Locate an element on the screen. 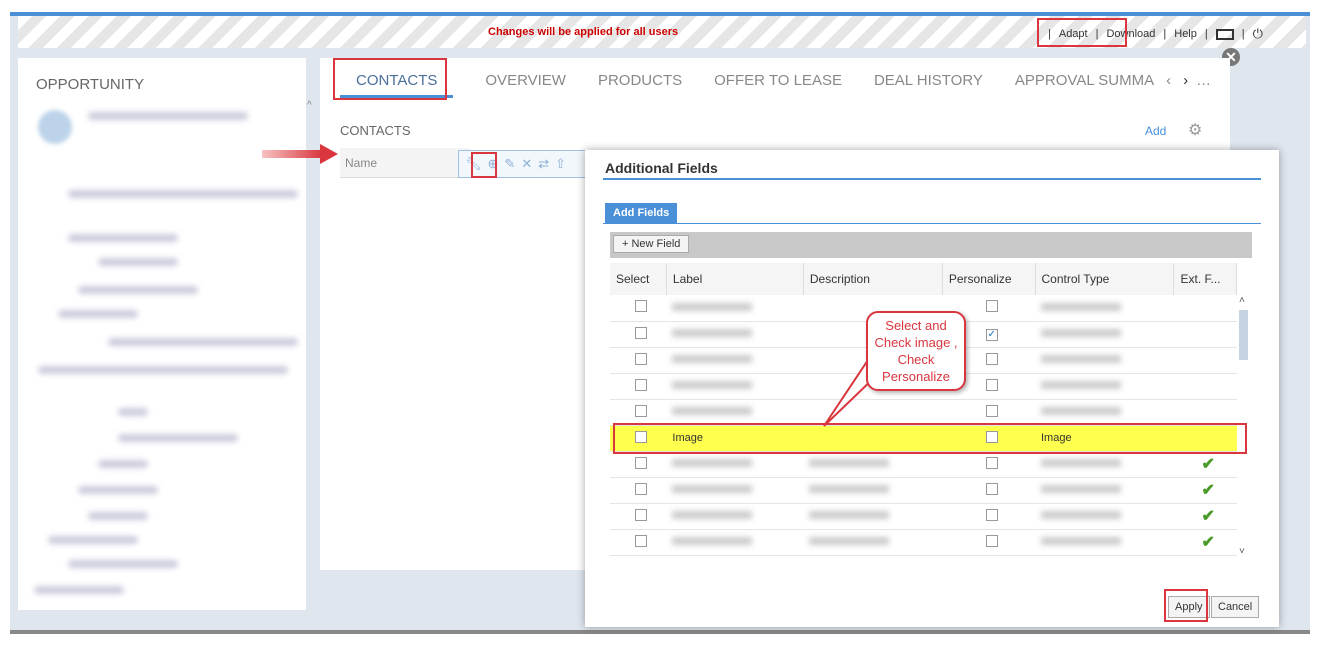 Image resolution: width=1326 pixels, height=648 pixels. section-title: CONTACTS is located at coordinates (375, 130).